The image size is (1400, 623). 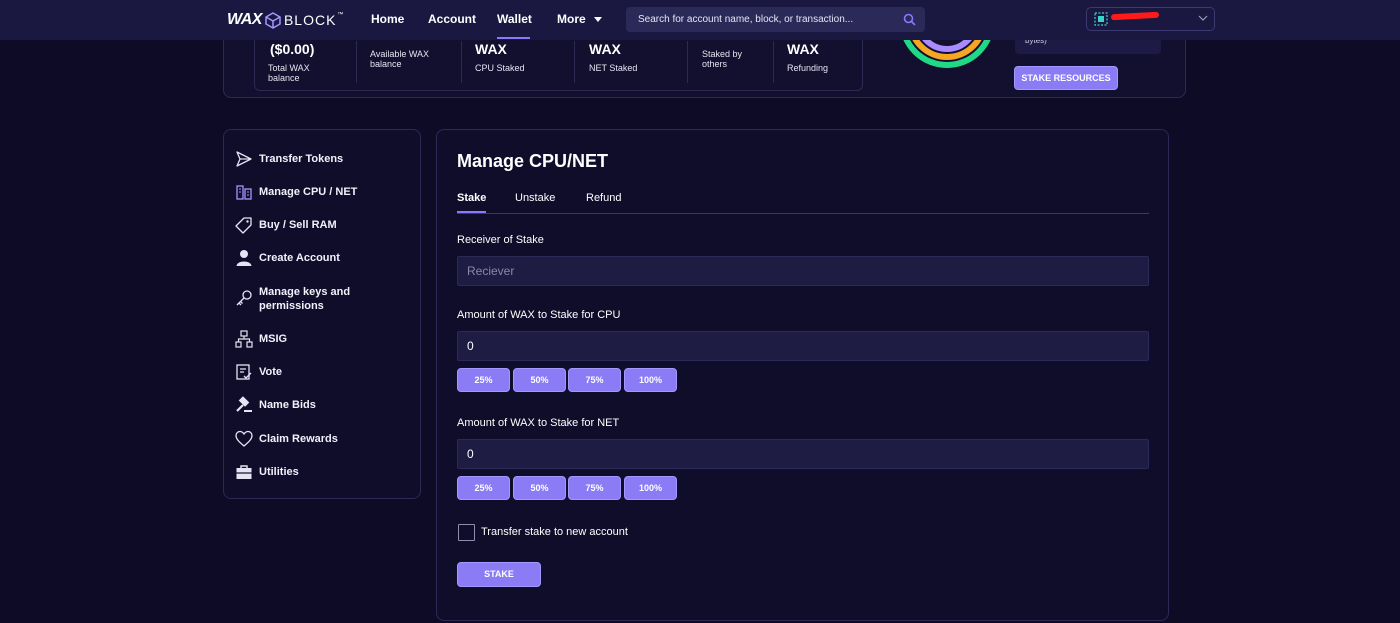 I want to click on account-selector, so click(x=1150, y=19).